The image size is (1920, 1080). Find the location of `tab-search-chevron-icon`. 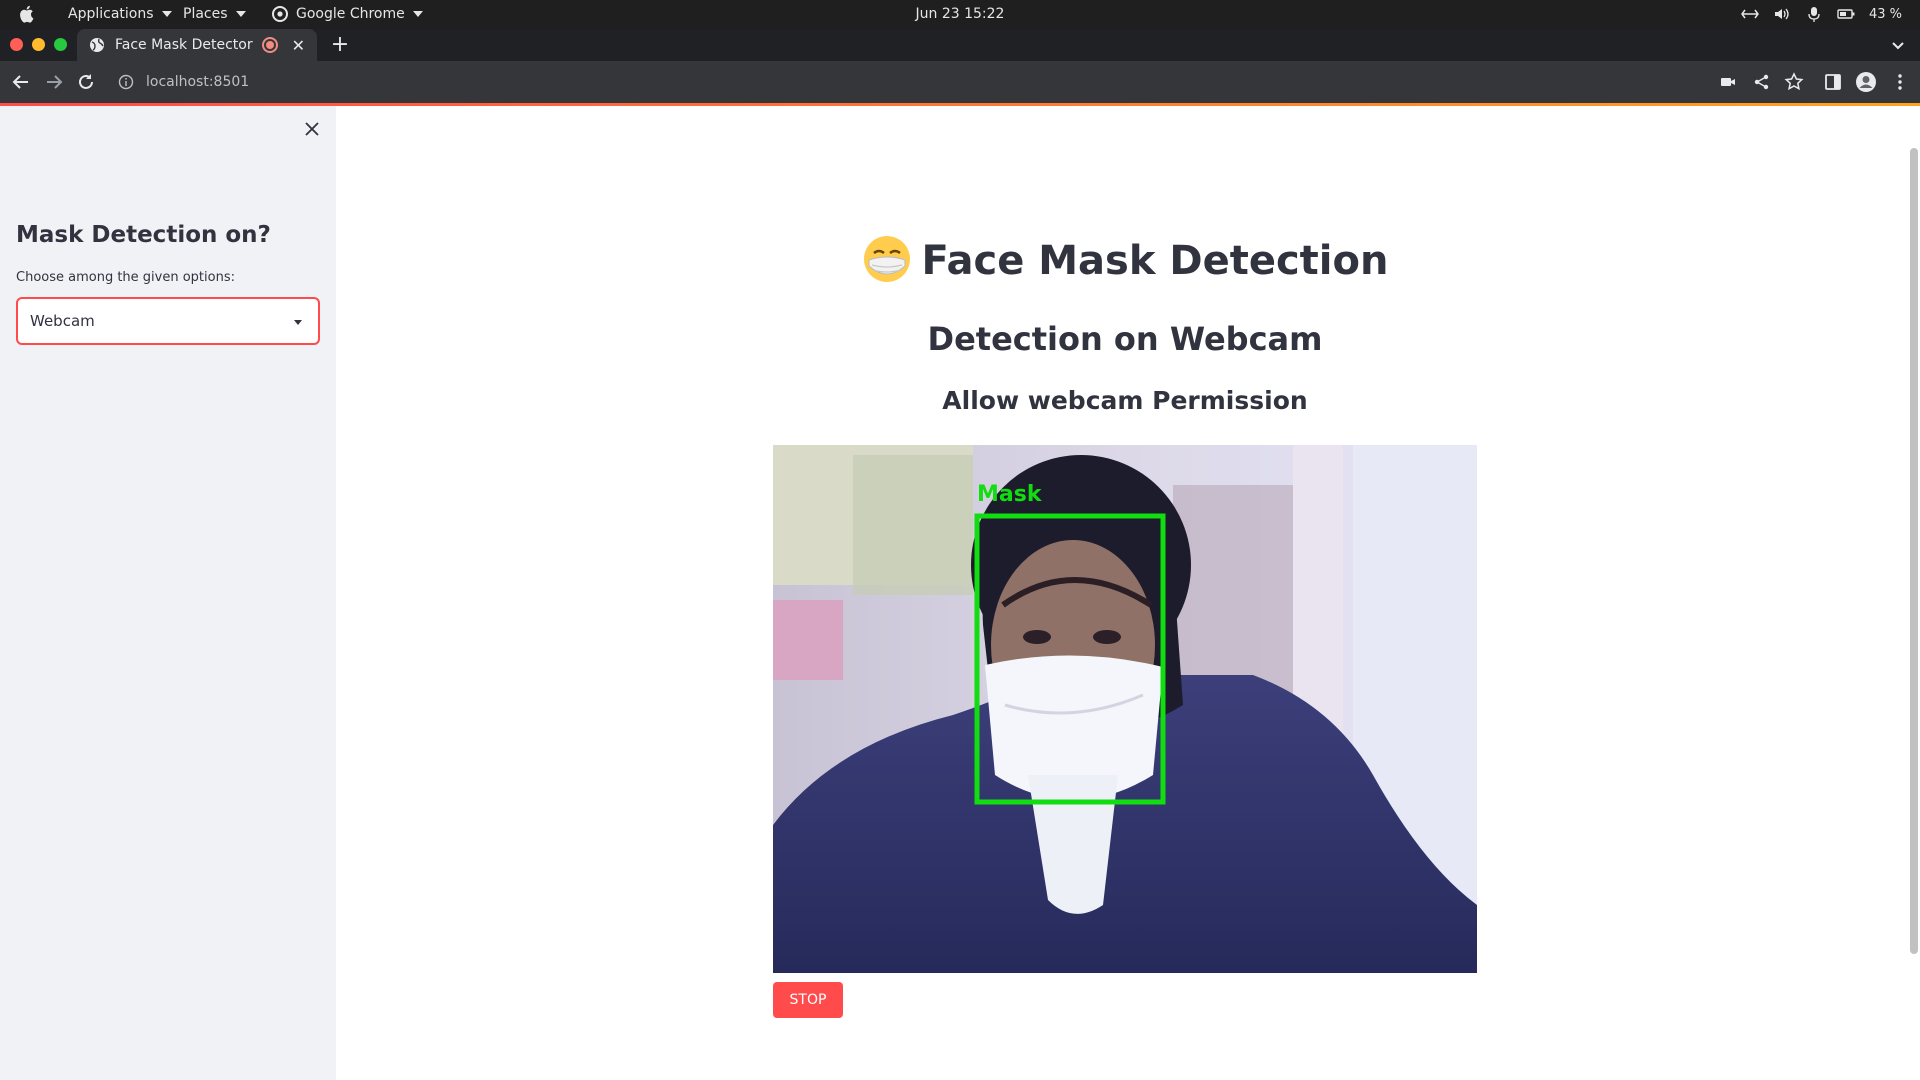

tab-search-chevron-icon is located at coordinates (1898, 45).